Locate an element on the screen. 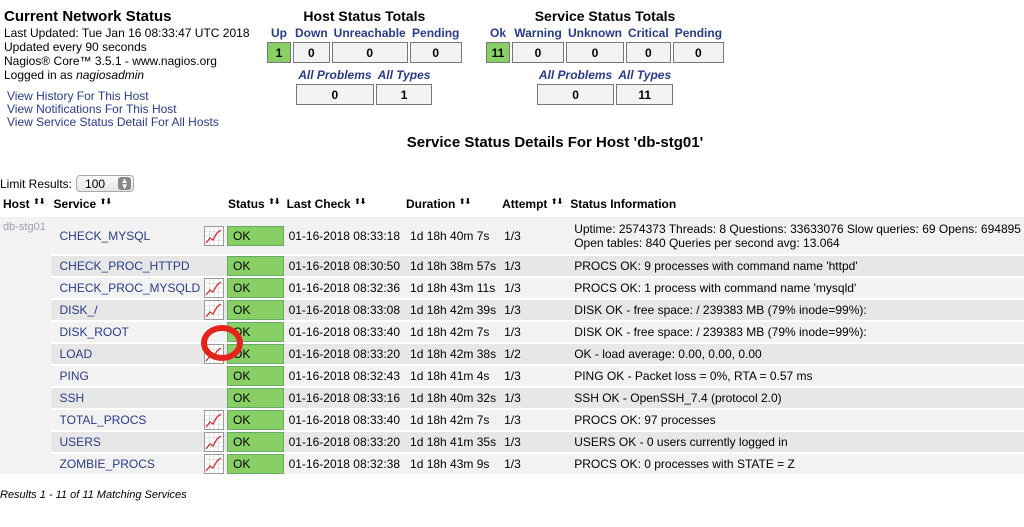  last-check-value: 01-16-2018 08:33:16 is located at coordinates (343, 398).